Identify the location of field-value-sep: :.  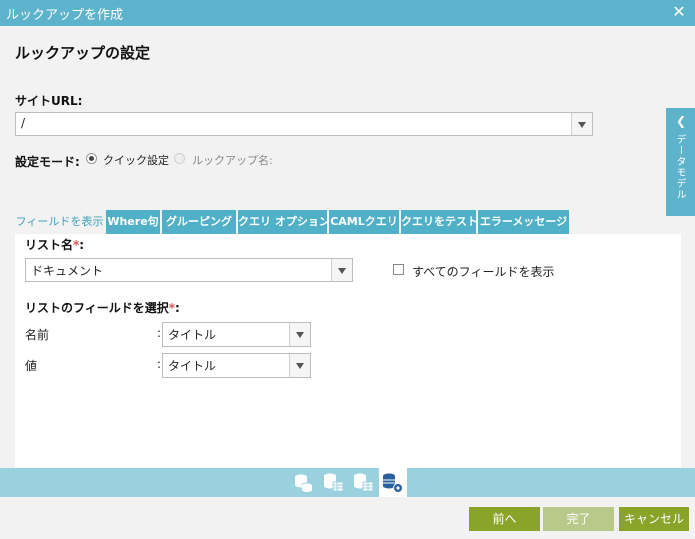
(159, 364).